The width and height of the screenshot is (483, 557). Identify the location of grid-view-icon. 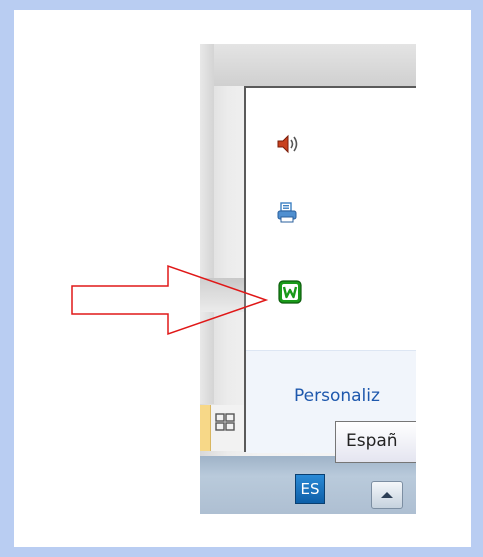
(225, 422).